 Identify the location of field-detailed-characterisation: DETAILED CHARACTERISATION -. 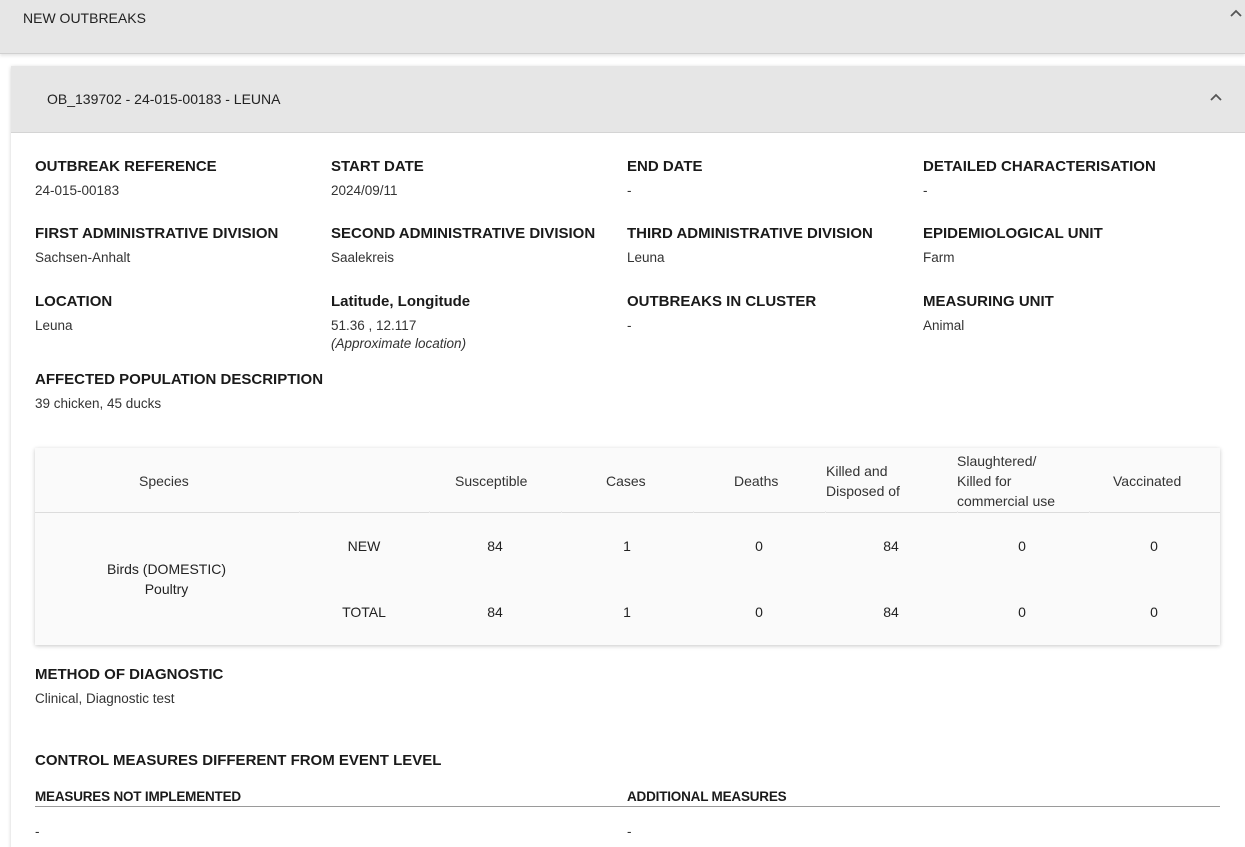
(1068, 178).